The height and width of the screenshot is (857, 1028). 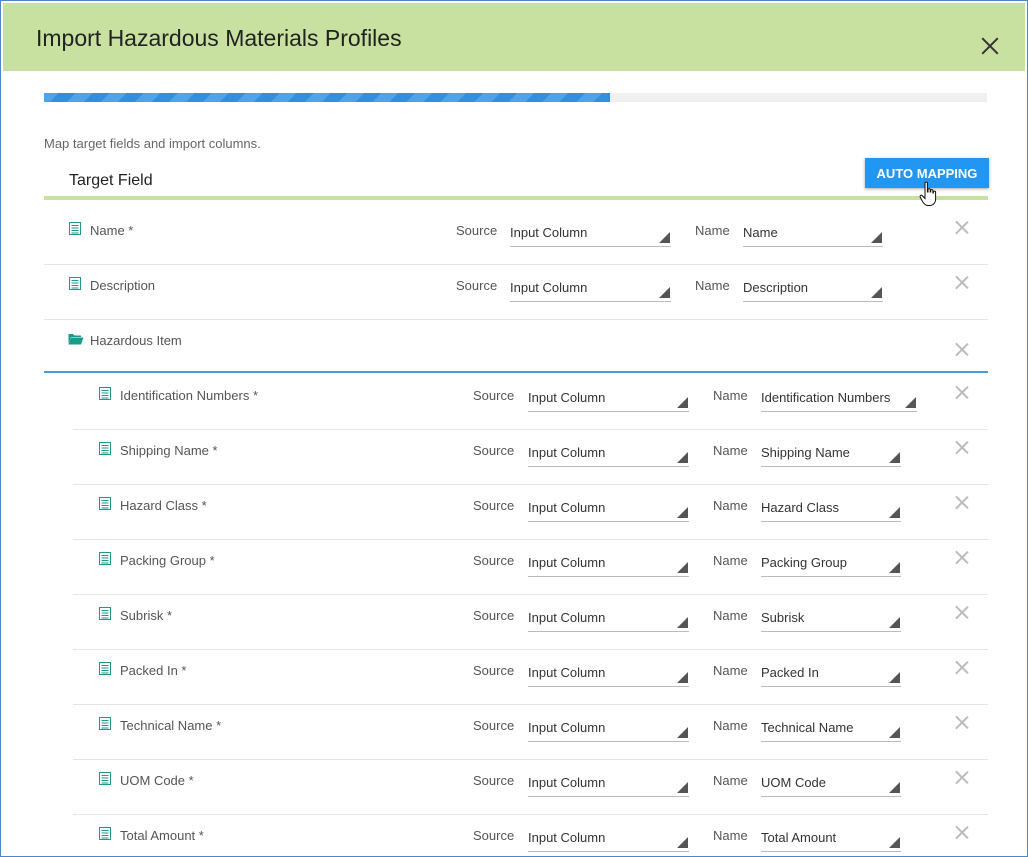 I want to click on dialog-title: Import Hazardous Materials Profiles, so click(x=219, y=38).